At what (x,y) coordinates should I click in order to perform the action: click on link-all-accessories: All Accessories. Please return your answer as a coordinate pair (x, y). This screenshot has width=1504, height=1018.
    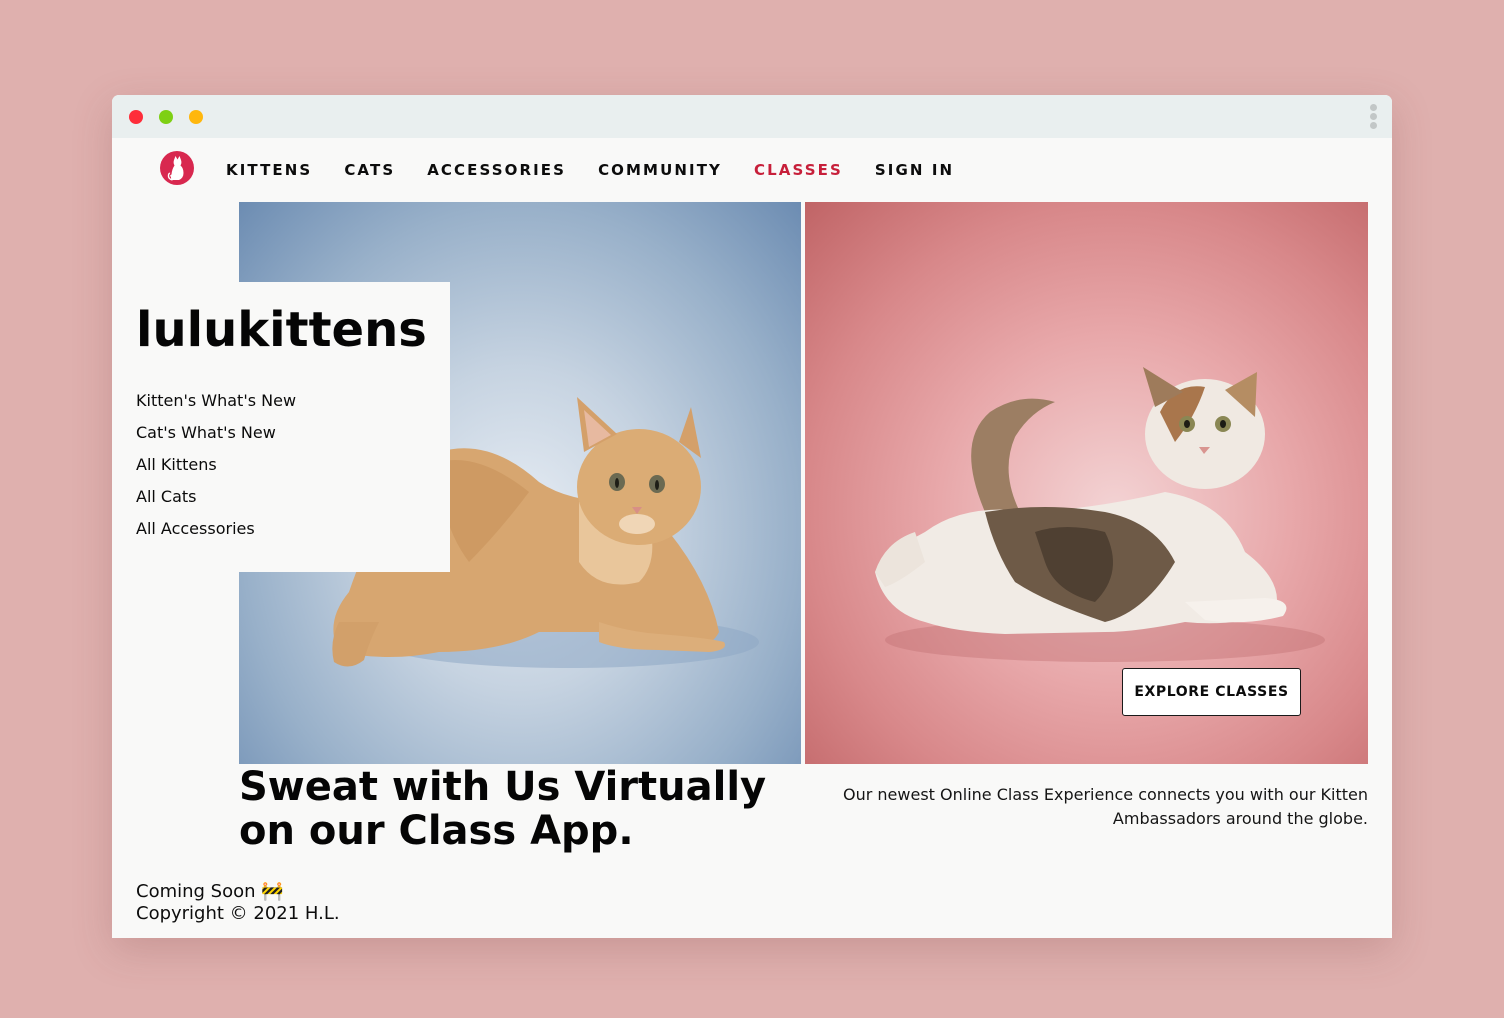
    Looking at the image, I should click on (216, 536).